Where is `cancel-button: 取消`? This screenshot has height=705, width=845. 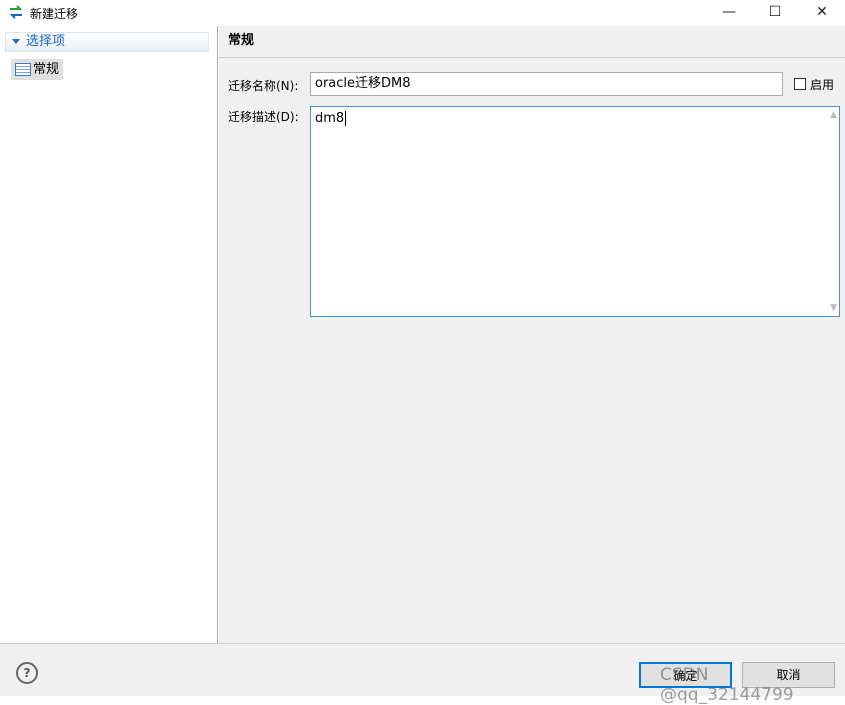 cancel-button: 取消 is located at coordinates (788, 675).